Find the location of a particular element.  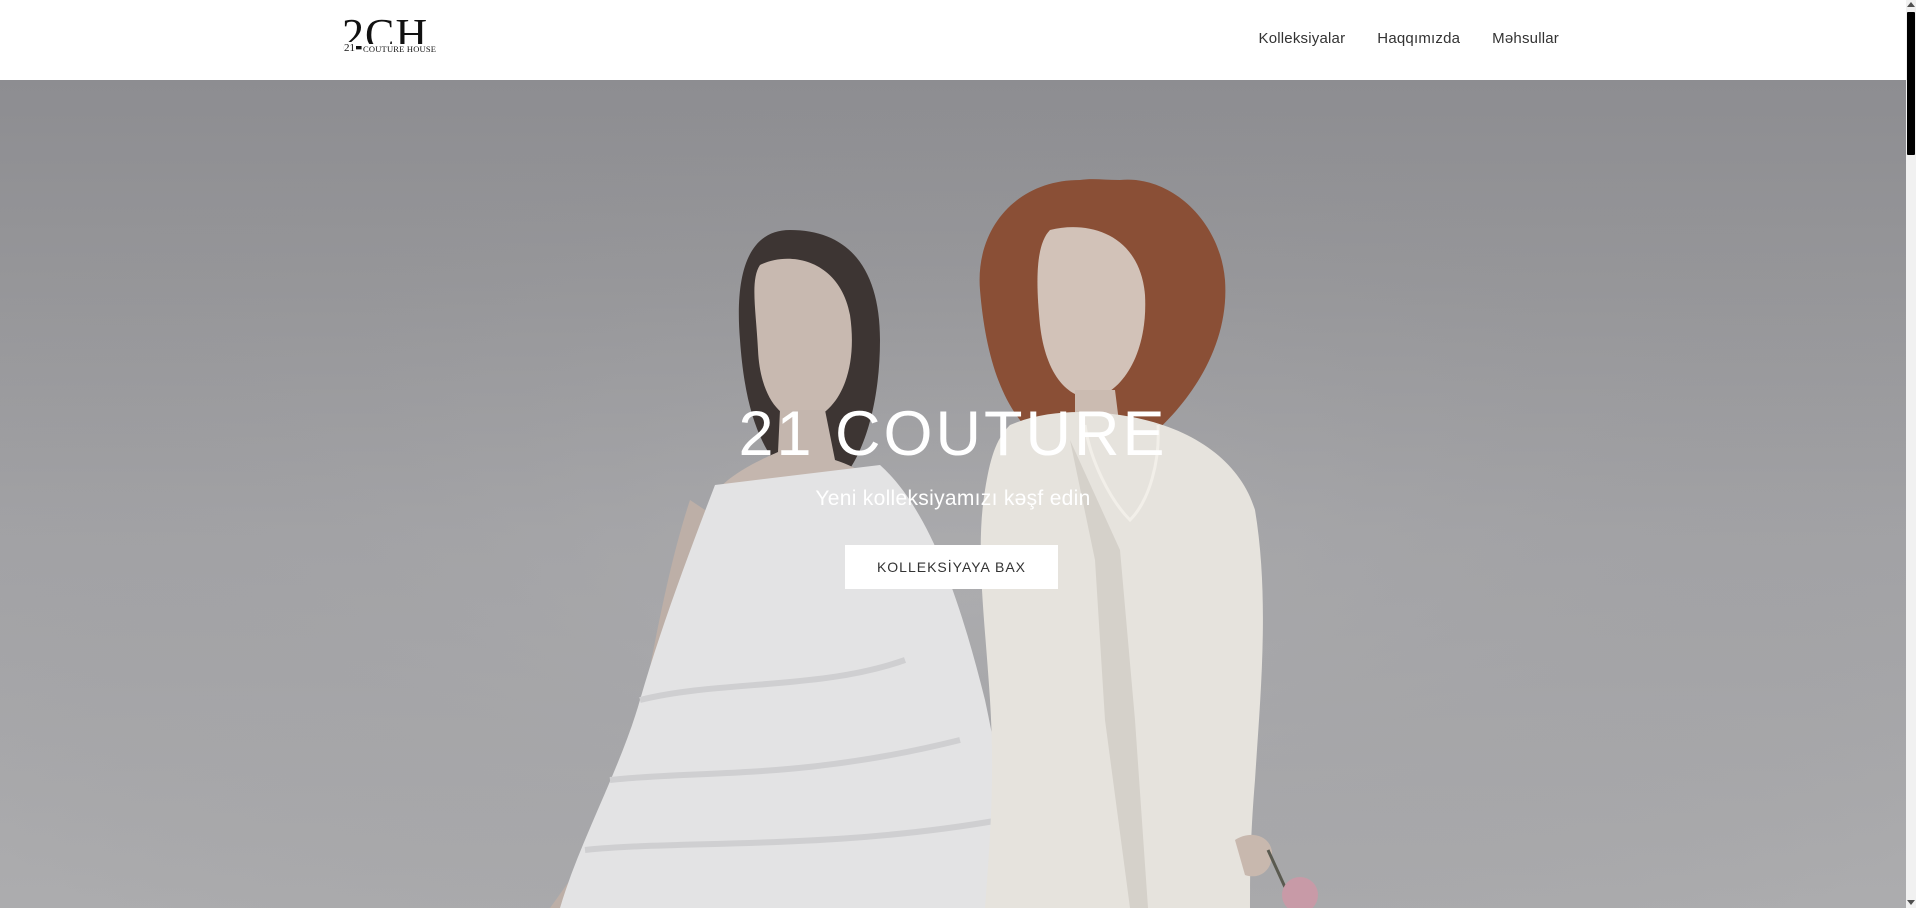

main-nav: Kolleksiyalar Haqqımızda Məhsullar is located at coordinates (1408, 38).